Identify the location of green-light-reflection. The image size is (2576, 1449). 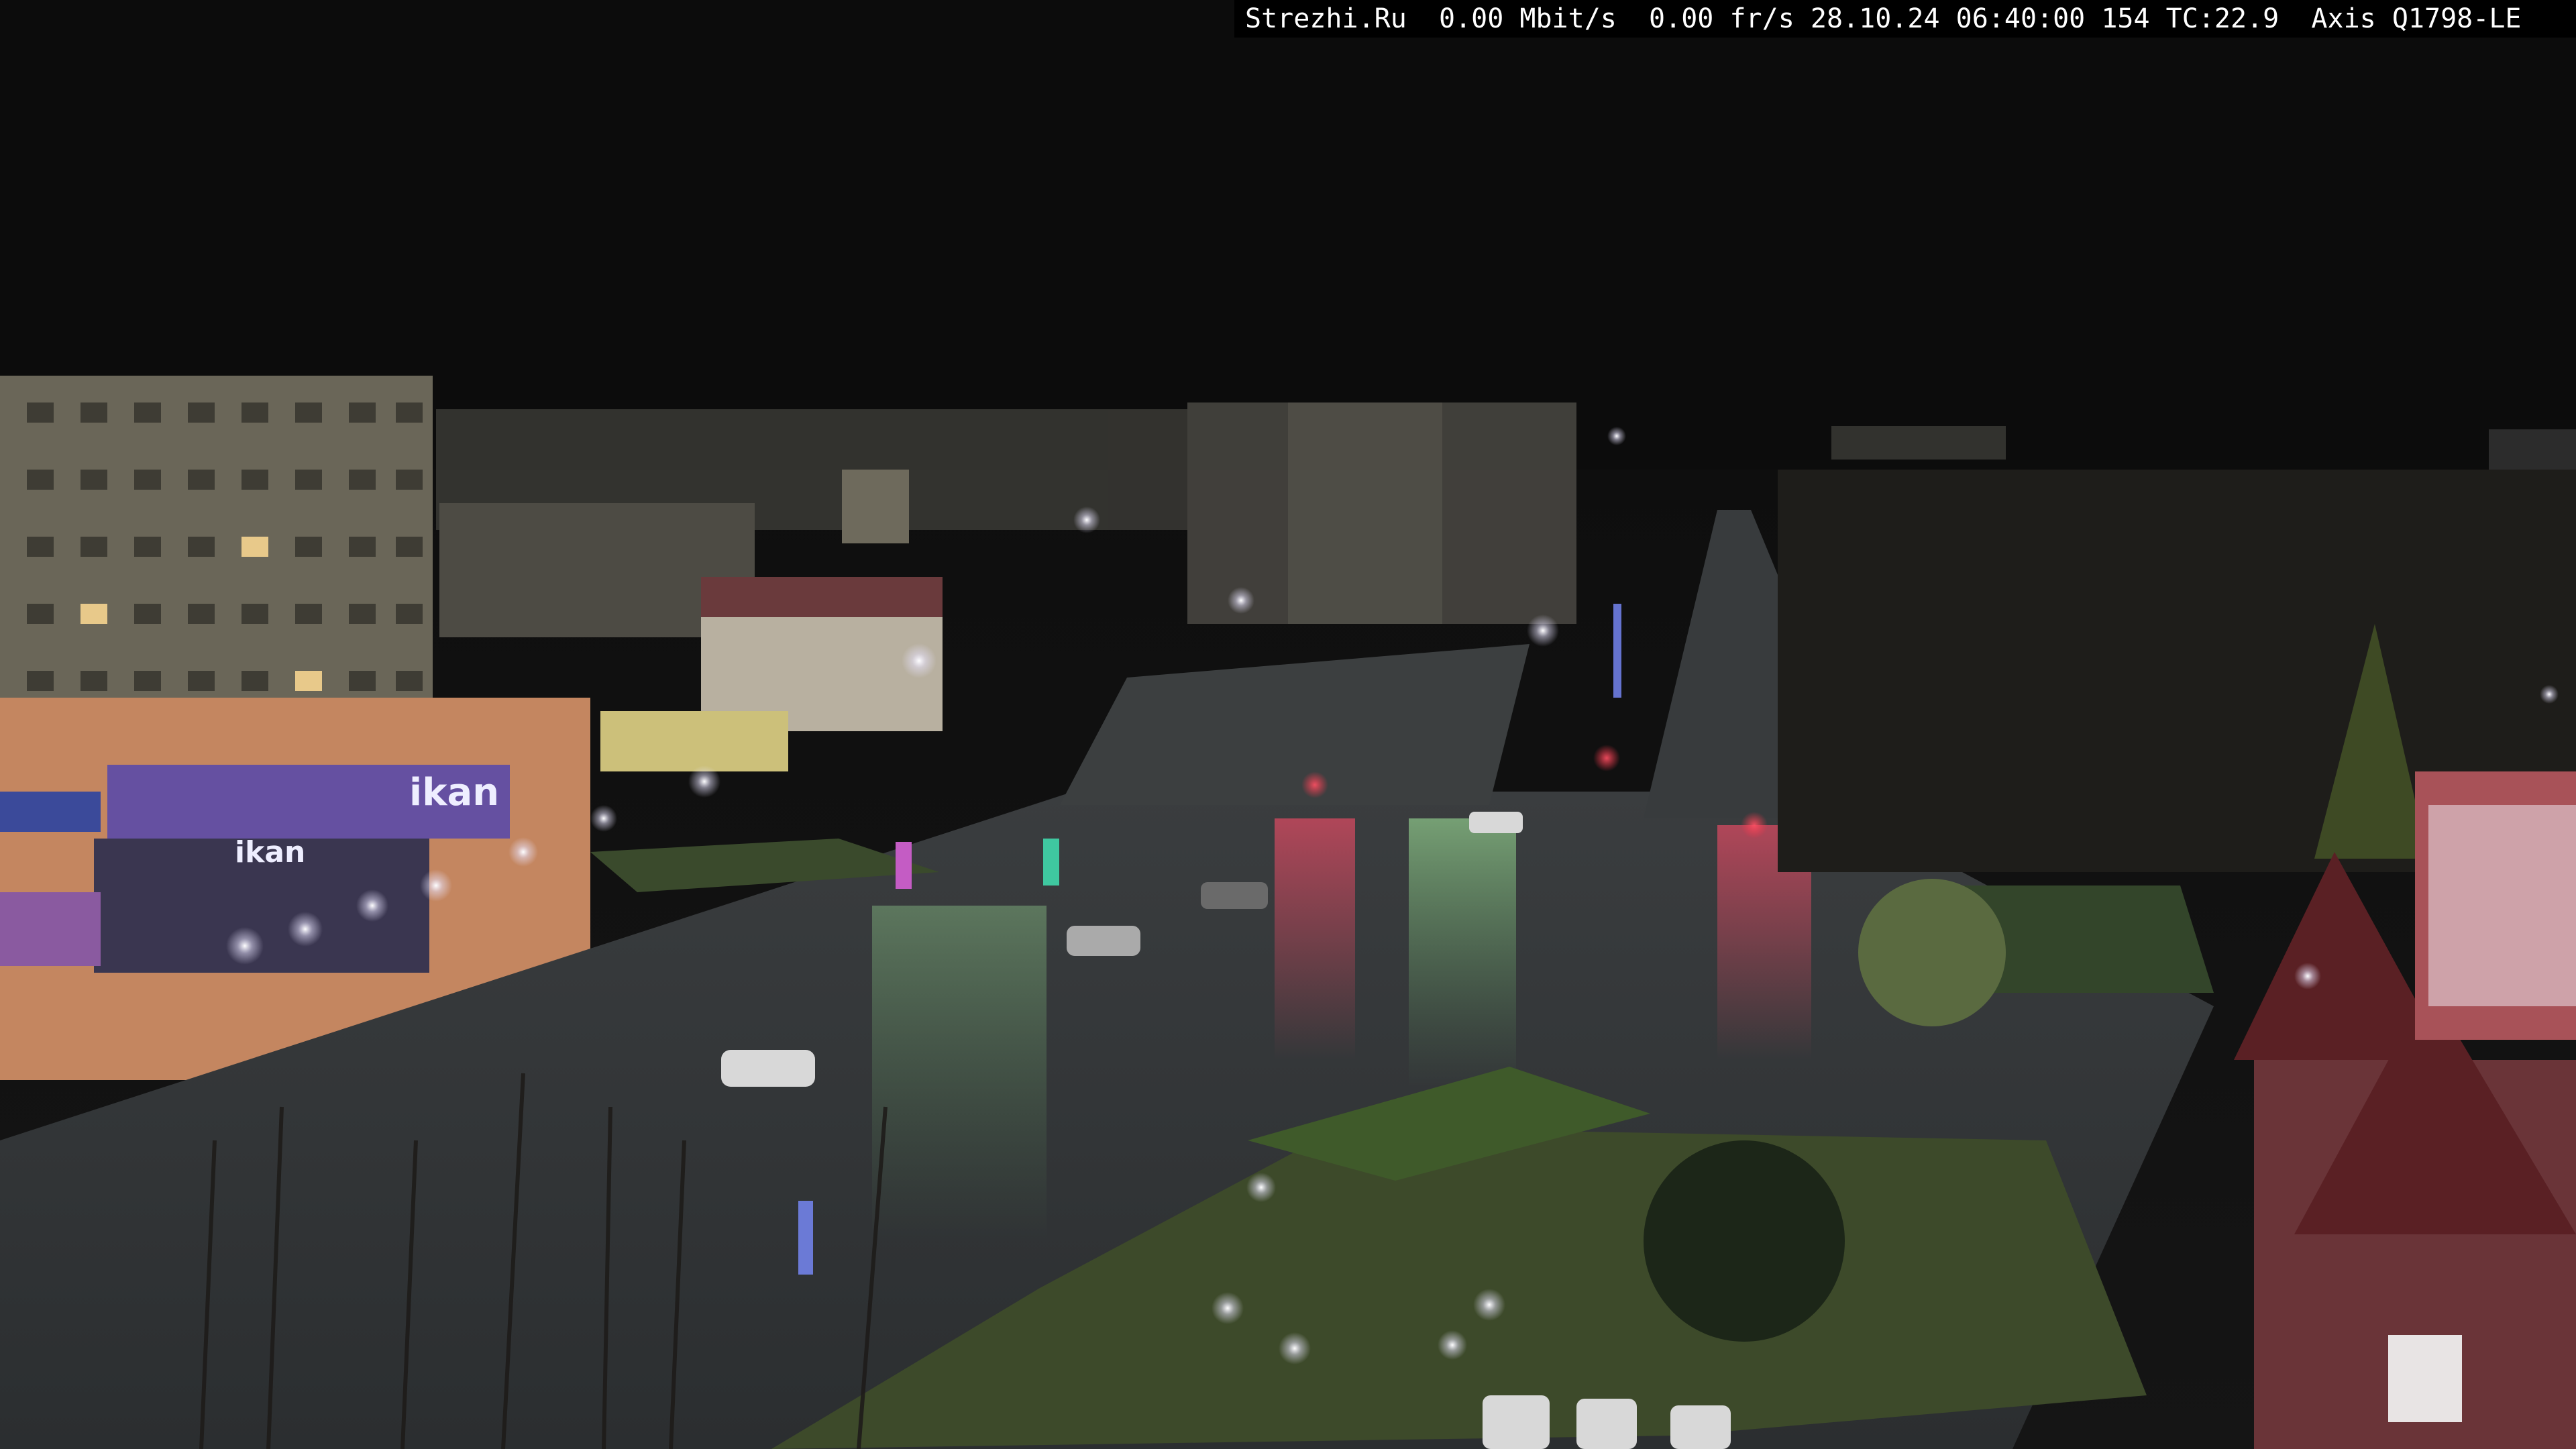
(1462, 952).